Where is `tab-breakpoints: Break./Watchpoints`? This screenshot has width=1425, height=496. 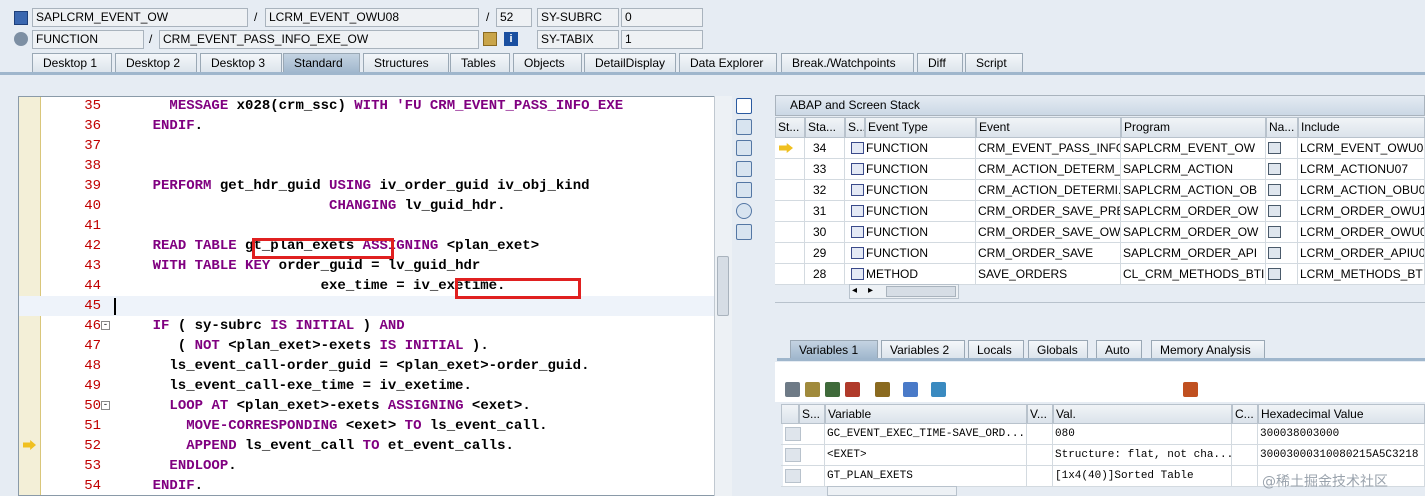 tab-breakpoints: Break./Watchpoints is located at coordinates (847, 63).